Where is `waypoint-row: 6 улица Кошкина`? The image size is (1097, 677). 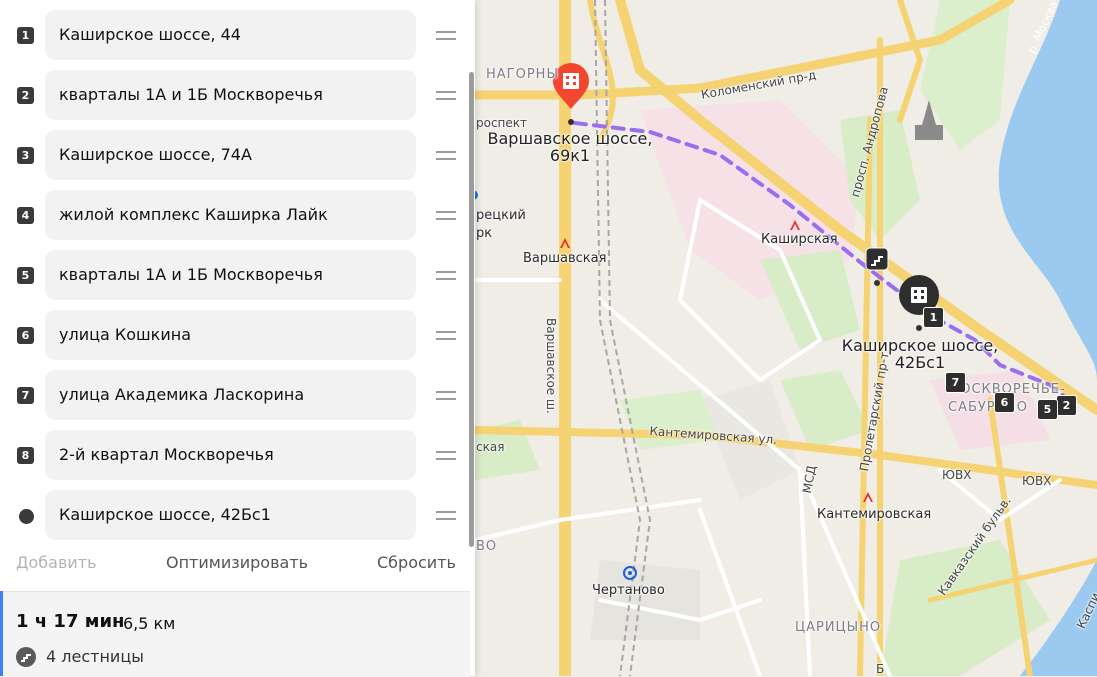
waypoint-row: 6 улица Кошкина is located at coordinates (235, 335).